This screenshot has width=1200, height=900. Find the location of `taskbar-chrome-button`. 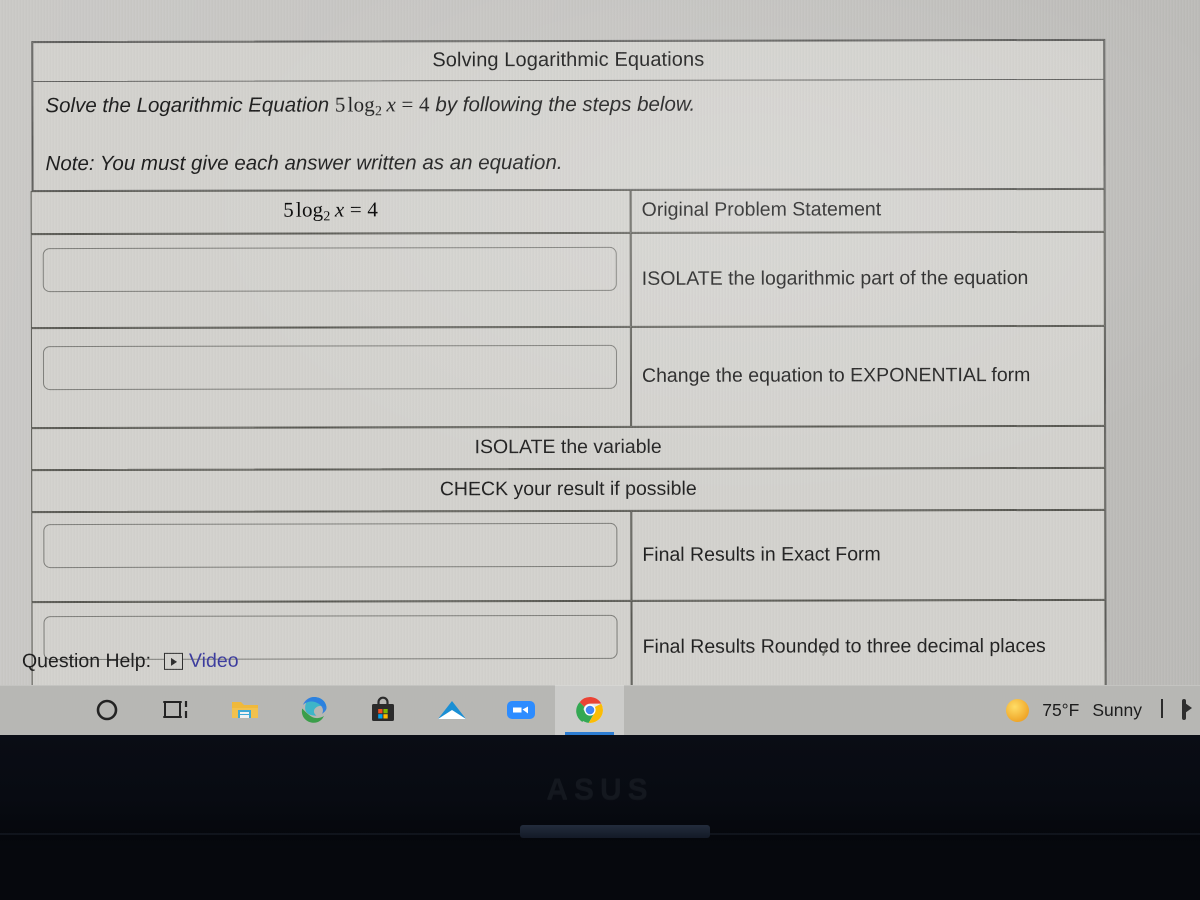

taskbar-chrome-button is located at coordinates (589, 710).